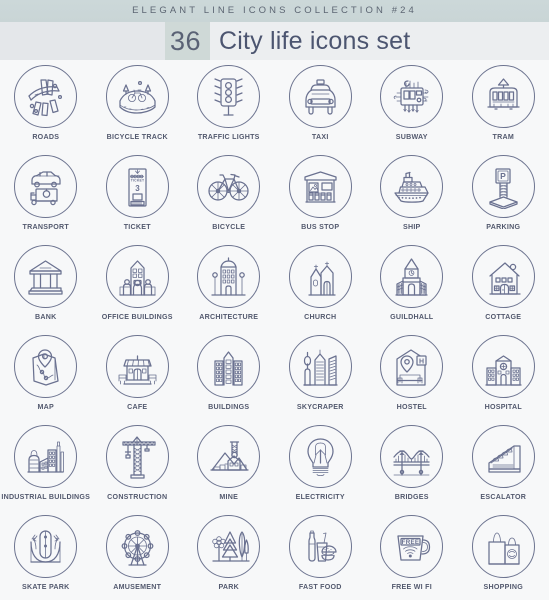 The image size is (549, 600). I want to click on ticket-icon: TICKET 3, so click(137, 186).